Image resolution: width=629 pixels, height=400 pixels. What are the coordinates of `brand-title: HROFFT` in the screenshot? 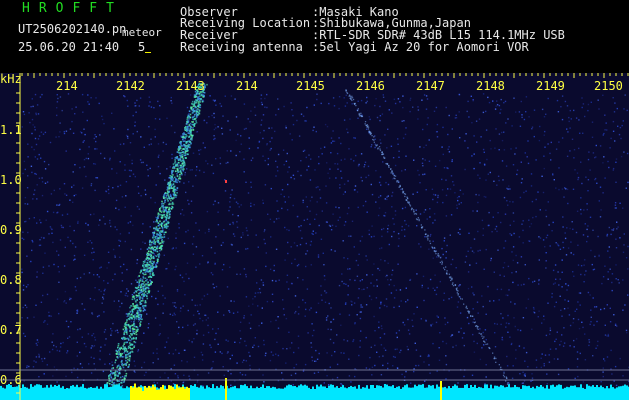 It's located at (72, 8).